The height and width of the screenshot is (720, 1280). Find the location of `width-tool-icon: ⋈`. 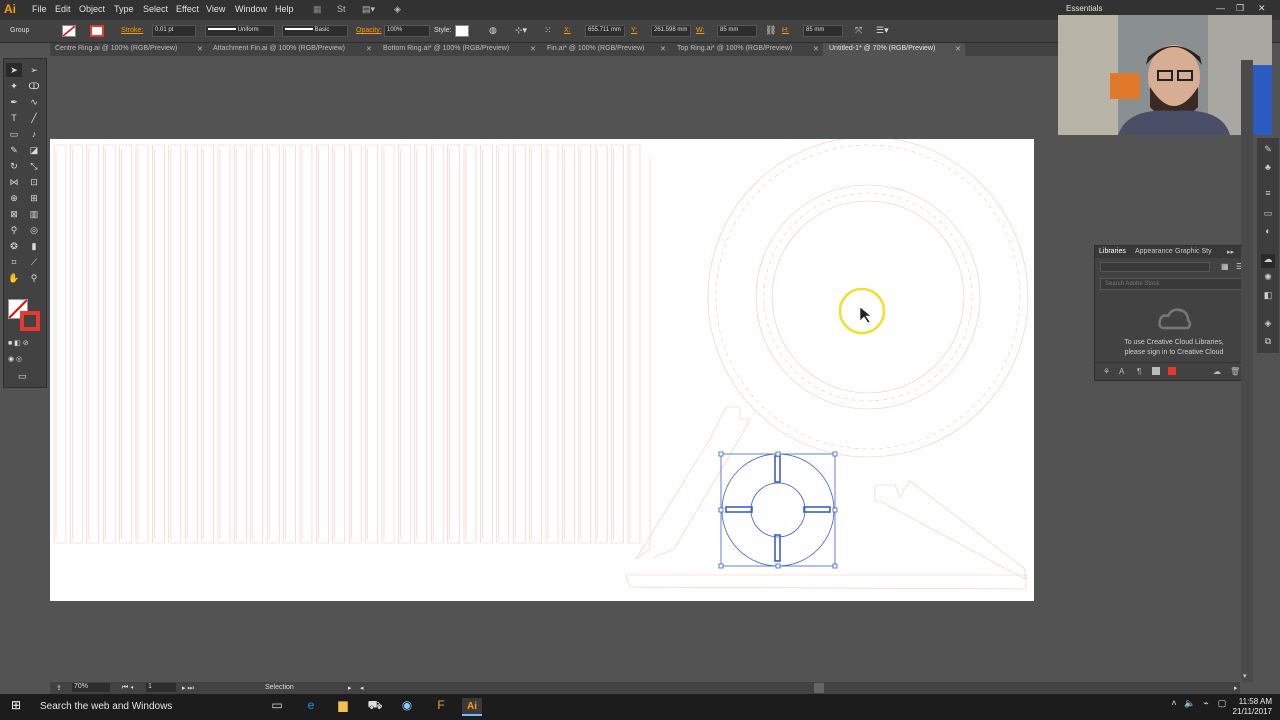

width-tool-icon: ⋈ is located at coordinates (14, 182).